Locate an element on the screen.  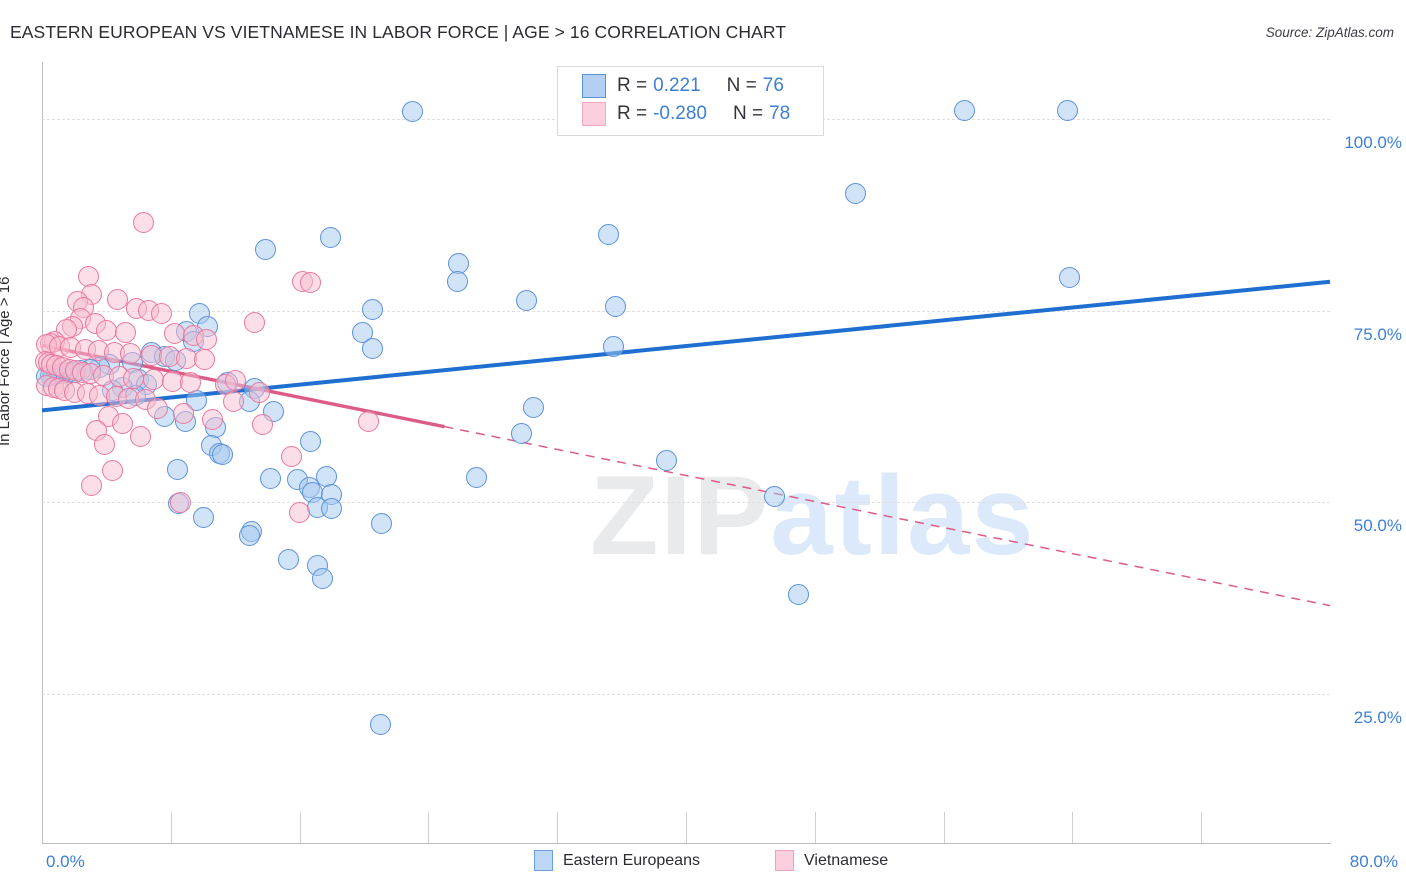
legend-n-value-1: 76 is located at coordinates (773, 85).